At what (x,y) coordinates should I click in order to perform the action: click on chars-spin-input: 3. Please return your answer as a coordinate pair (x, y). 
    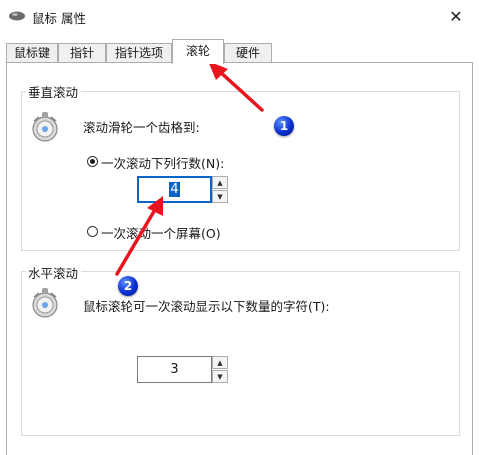
    Looking at the image, I should click on (174, 369).